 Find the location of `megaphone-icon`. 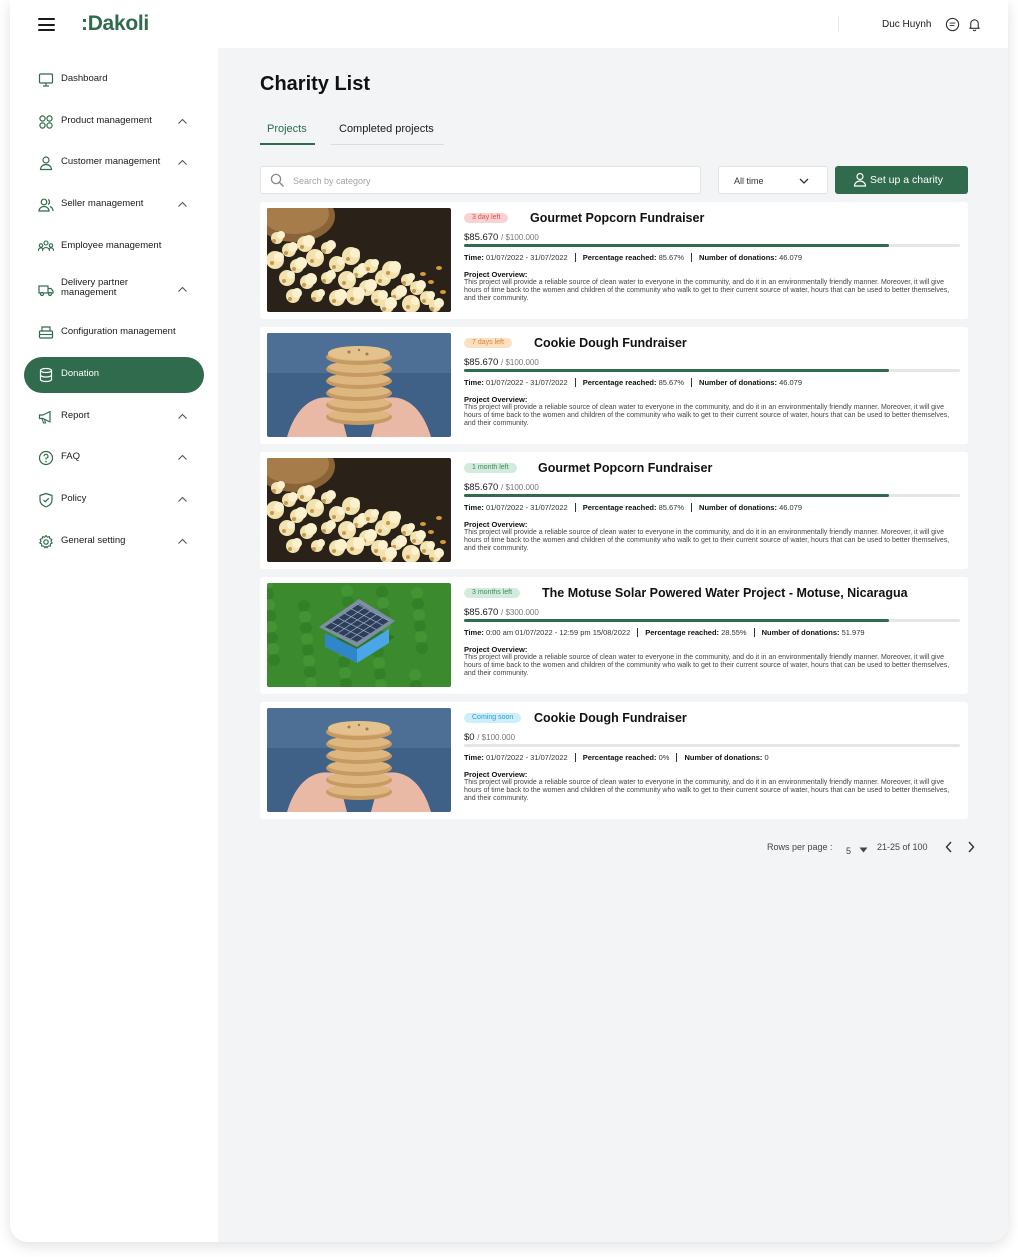

megaphone-icon is located at coordinates (44, 417).